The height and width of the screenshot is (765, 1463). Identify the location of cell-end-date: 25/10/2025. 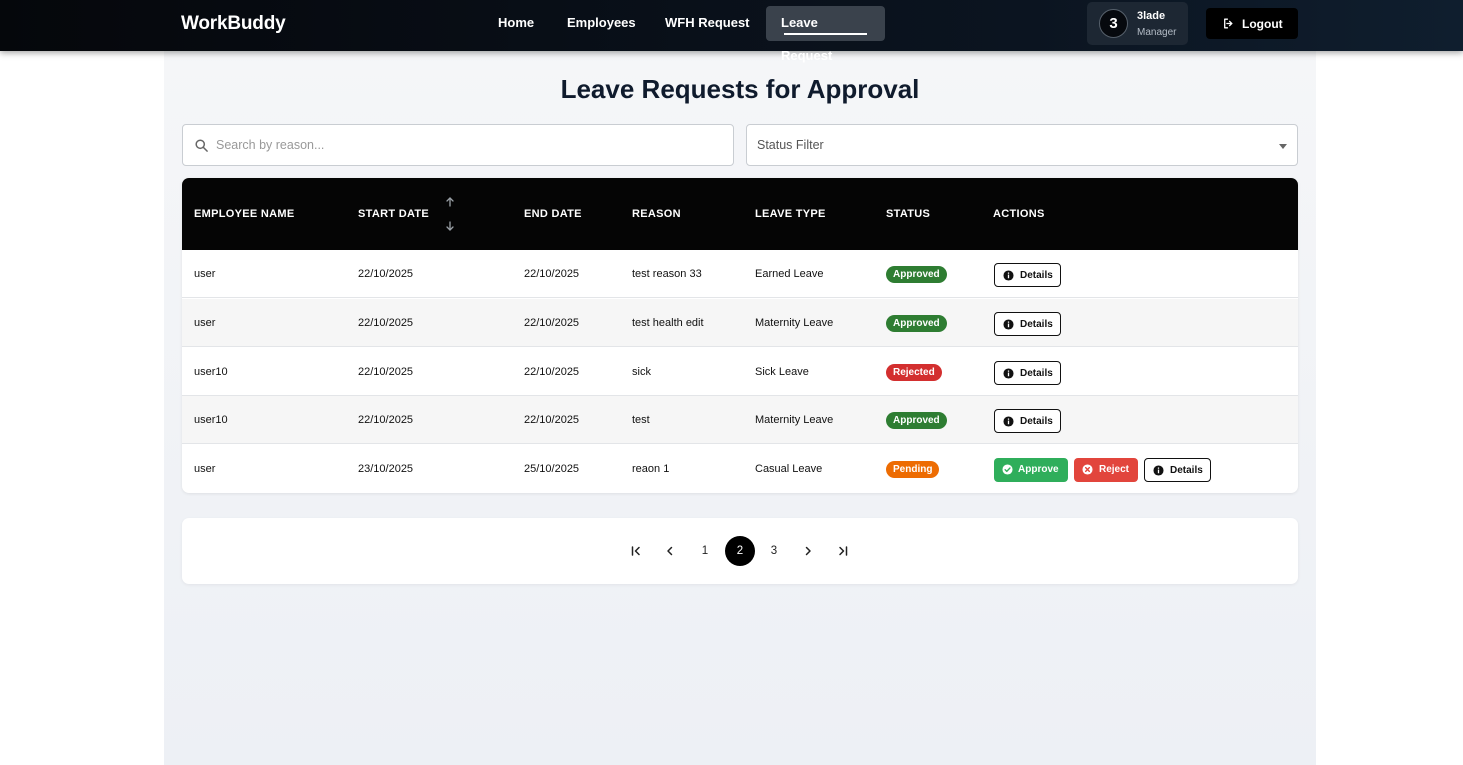
(552, 469).